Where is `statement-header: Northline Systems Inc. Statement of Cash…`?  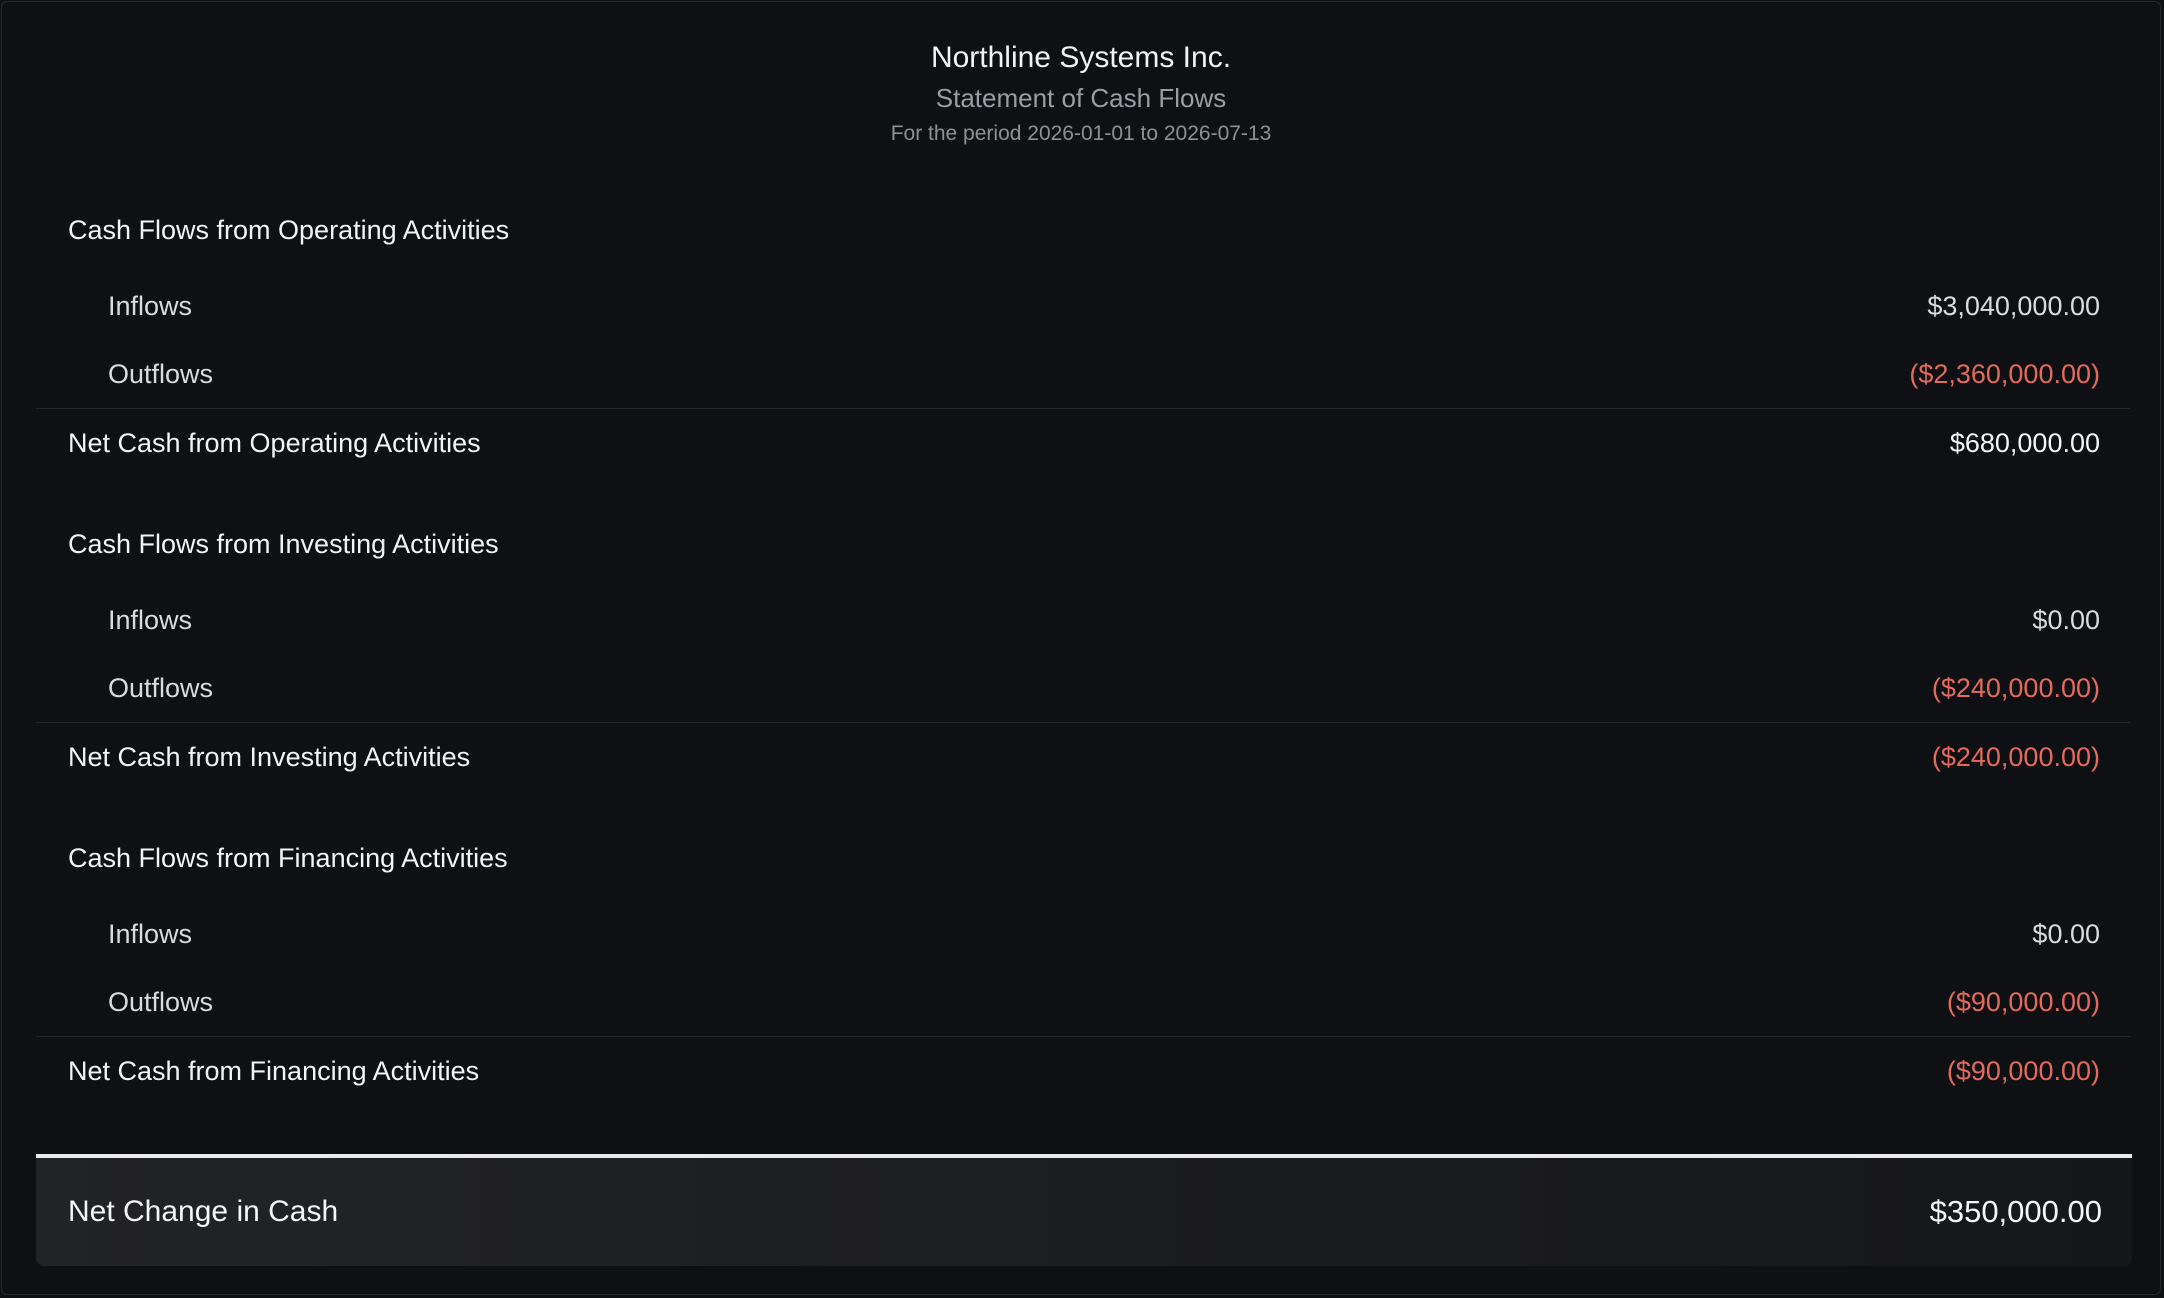
statement-header: Northline Systems Inc. Statement of Cash… is located at coordinates (1081, 94).